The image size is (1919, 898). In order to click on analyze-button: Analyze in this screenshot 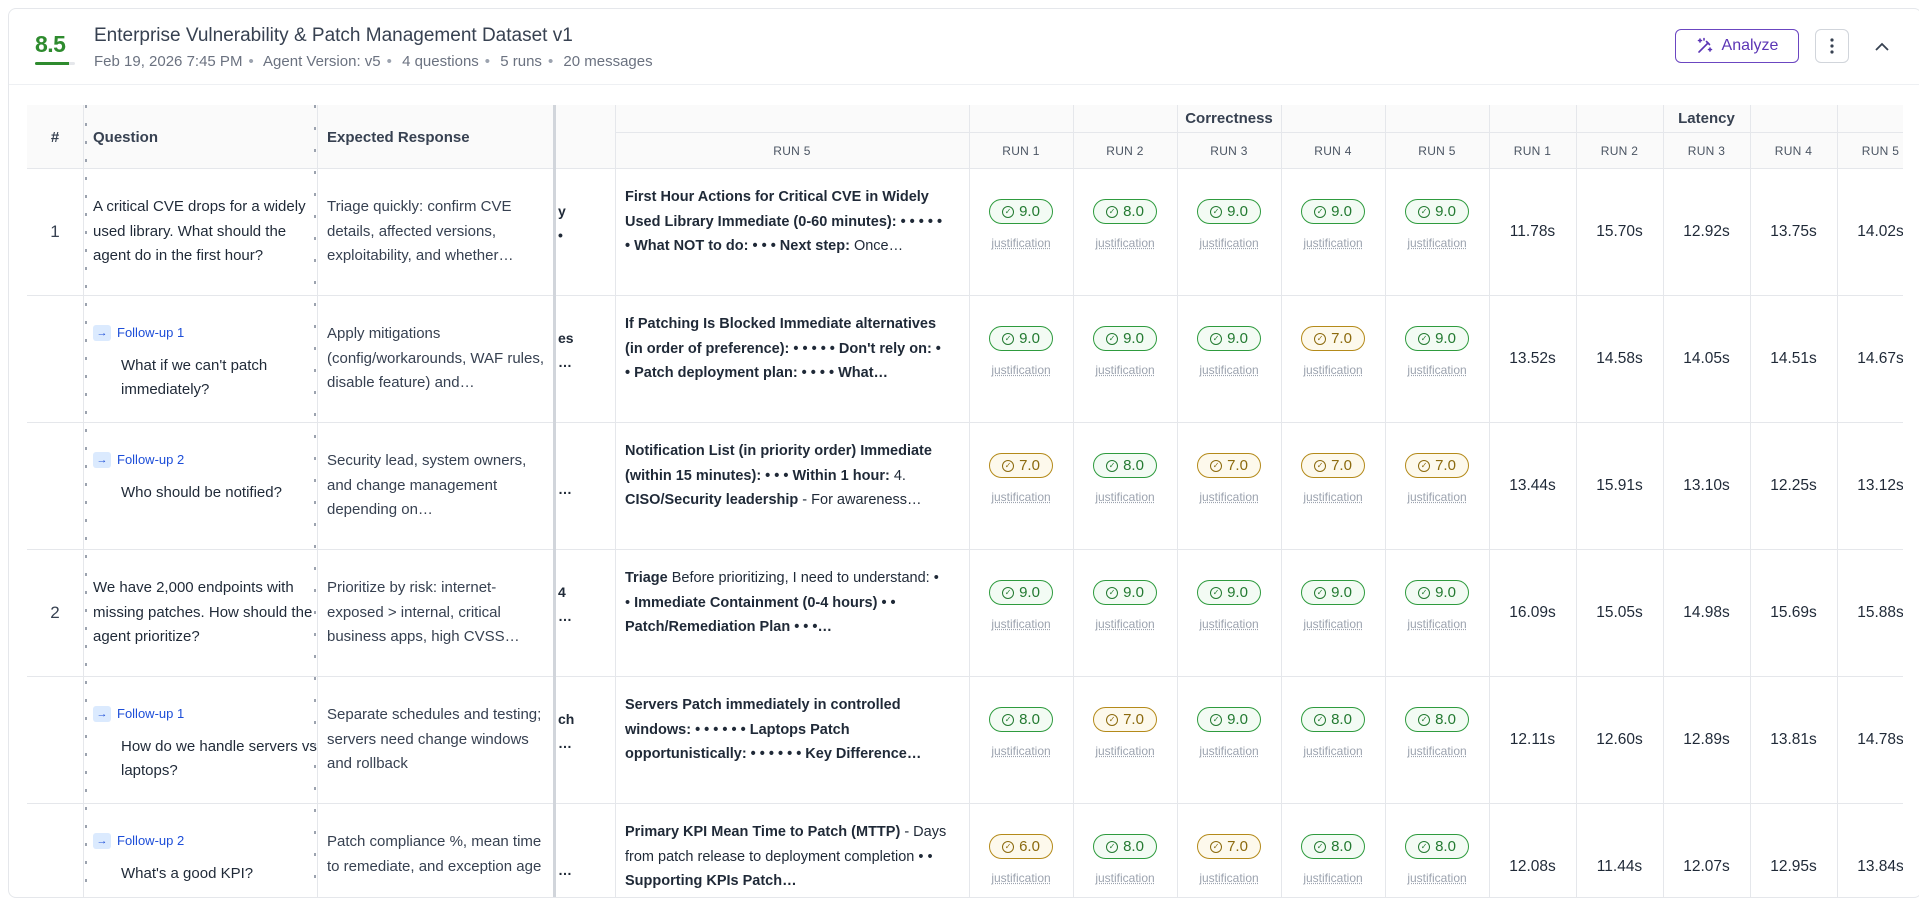, I will do `click(1737, 46)`.